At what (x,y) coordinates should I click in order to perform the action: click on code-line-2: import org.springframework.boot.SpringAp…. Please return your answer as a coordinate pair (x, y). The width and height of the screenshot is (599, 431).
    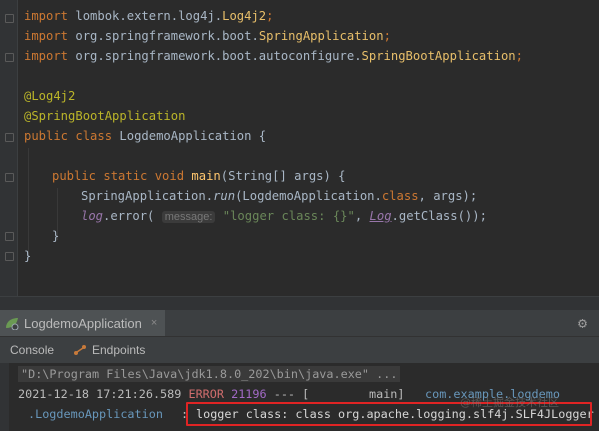
    Looking at the image, I should click on (207, 36).